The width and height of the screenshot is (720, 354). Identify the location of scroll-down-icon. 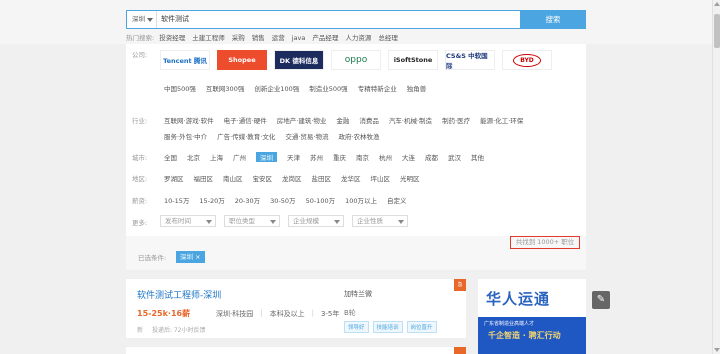
(717, 350).